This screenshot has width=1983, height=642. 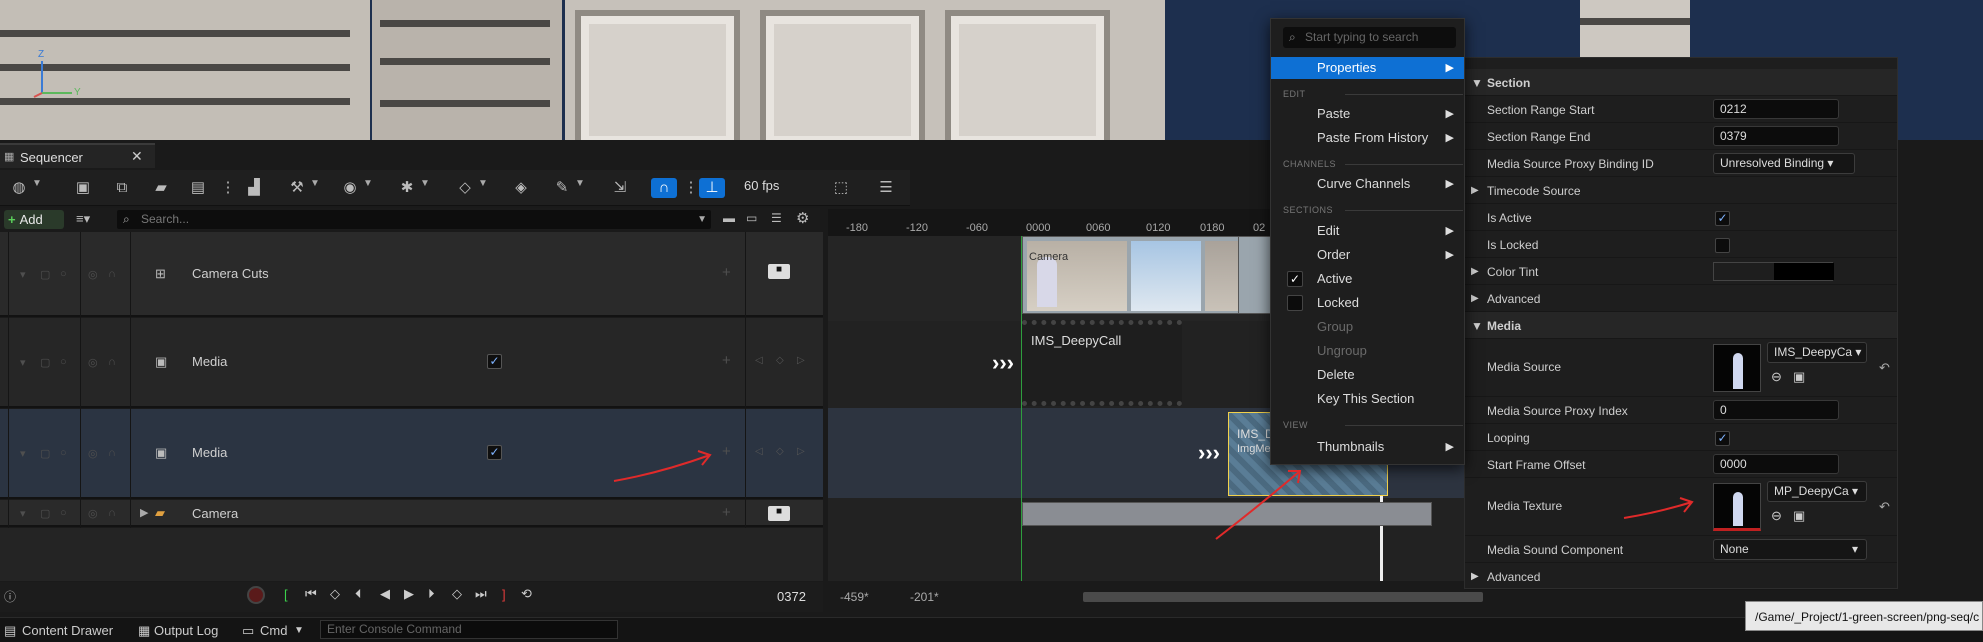 I want to click on is-locked-checkbox, so click(x=1722, y=245).